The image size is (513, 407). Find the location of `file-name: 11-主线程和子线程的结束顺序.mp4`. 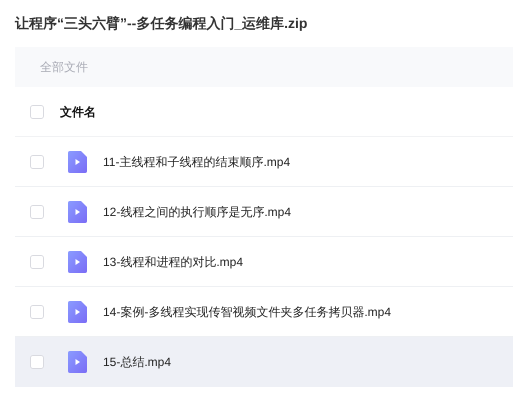

file-name: 11-主线程和子线程的结束顺序.mp4 is located at coordinates (196, 161).